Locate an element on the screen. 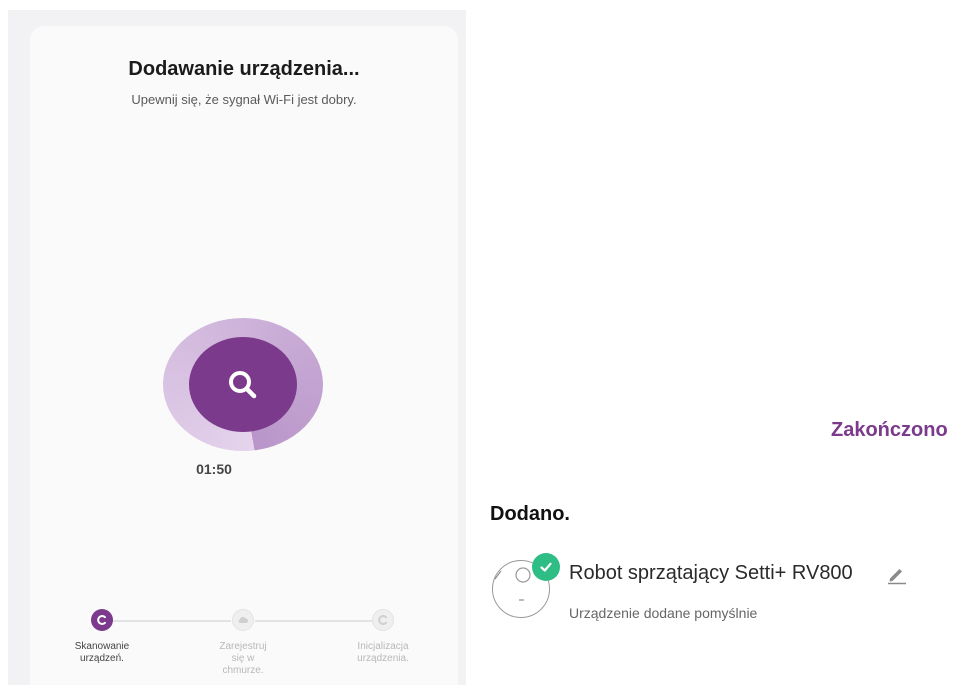 This screenshot has height=685, width=965. scan-timer: 01:50 is located at coordinates (214, 469).